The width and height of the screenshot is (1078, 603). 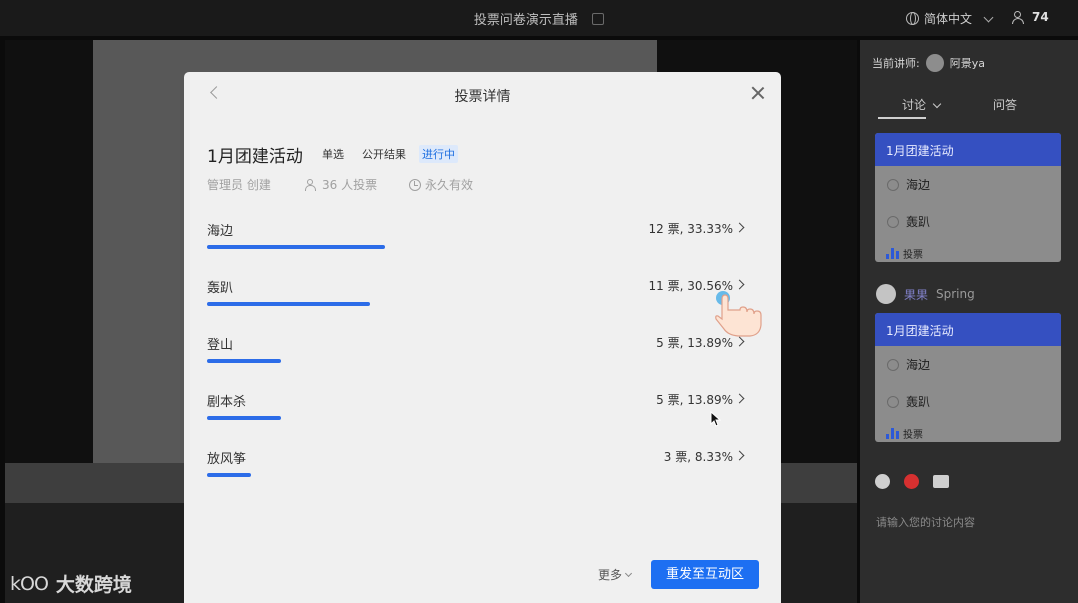 I want to click on current-lecturer: 当前讲师: 阿景ya, so click(x=928, y=63).